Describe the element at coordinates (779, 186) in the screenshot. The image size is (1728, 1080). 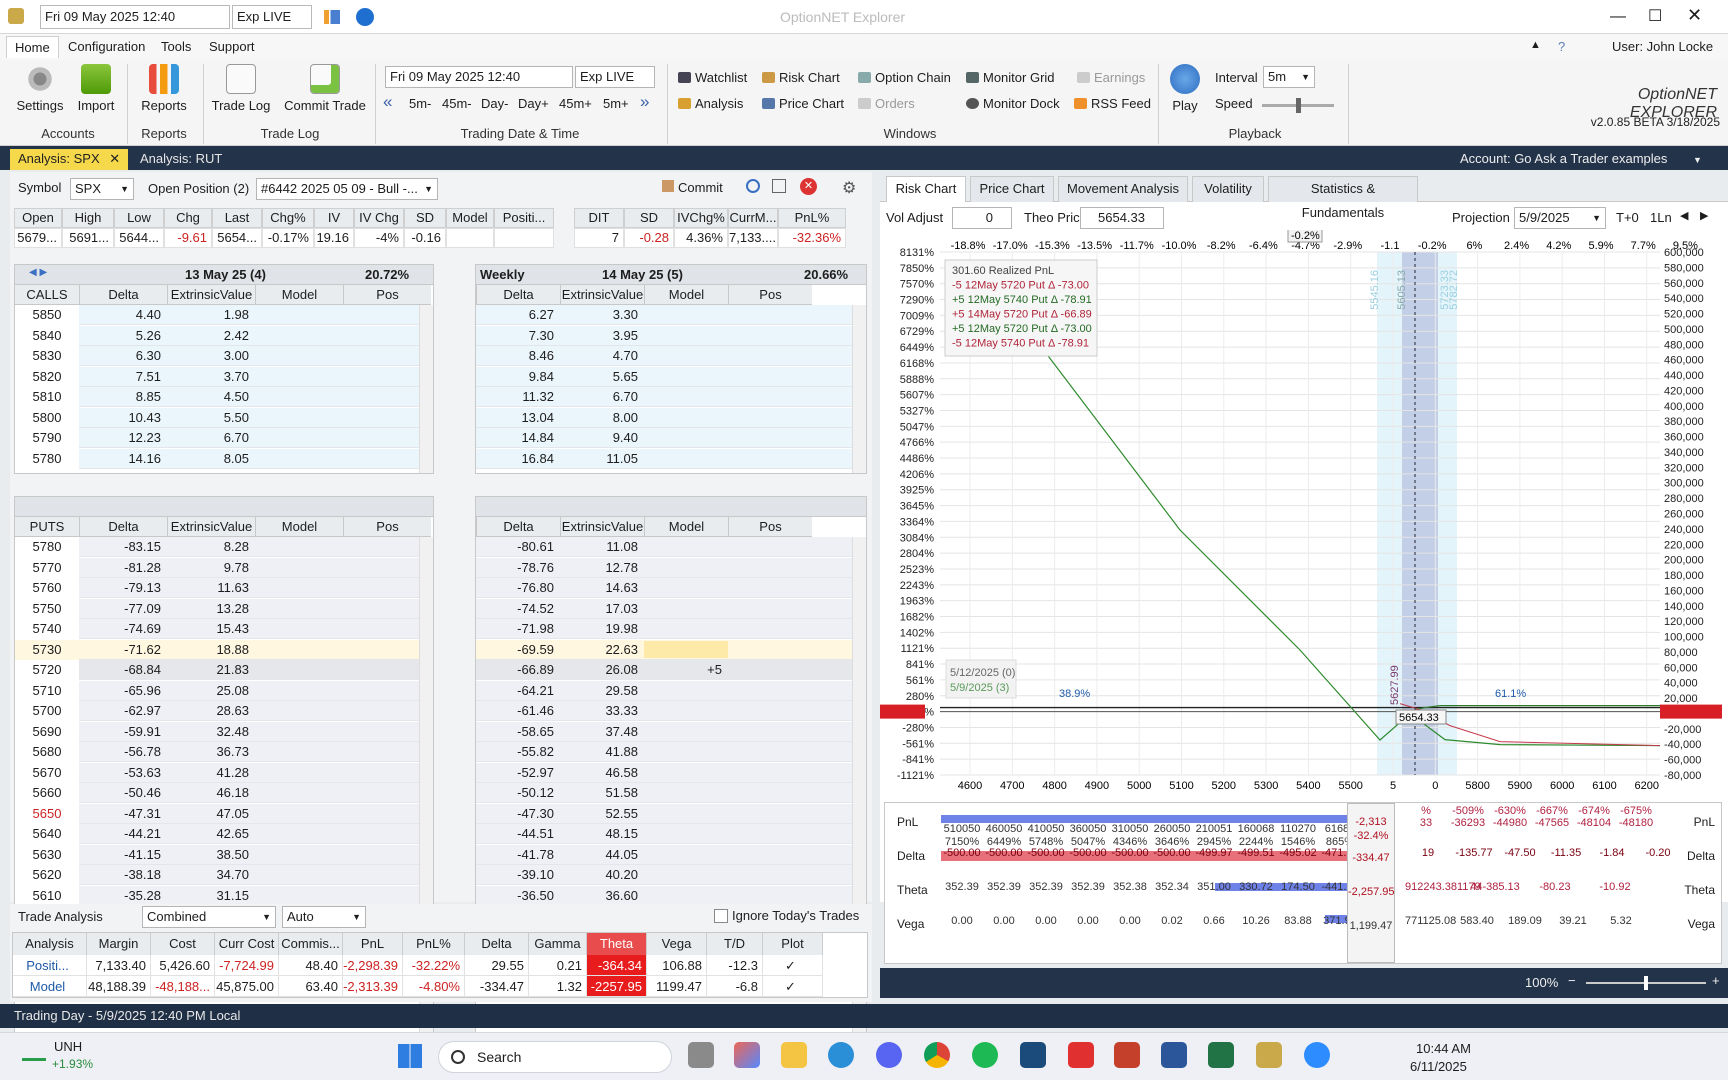
I see `copy-icon` at that location.